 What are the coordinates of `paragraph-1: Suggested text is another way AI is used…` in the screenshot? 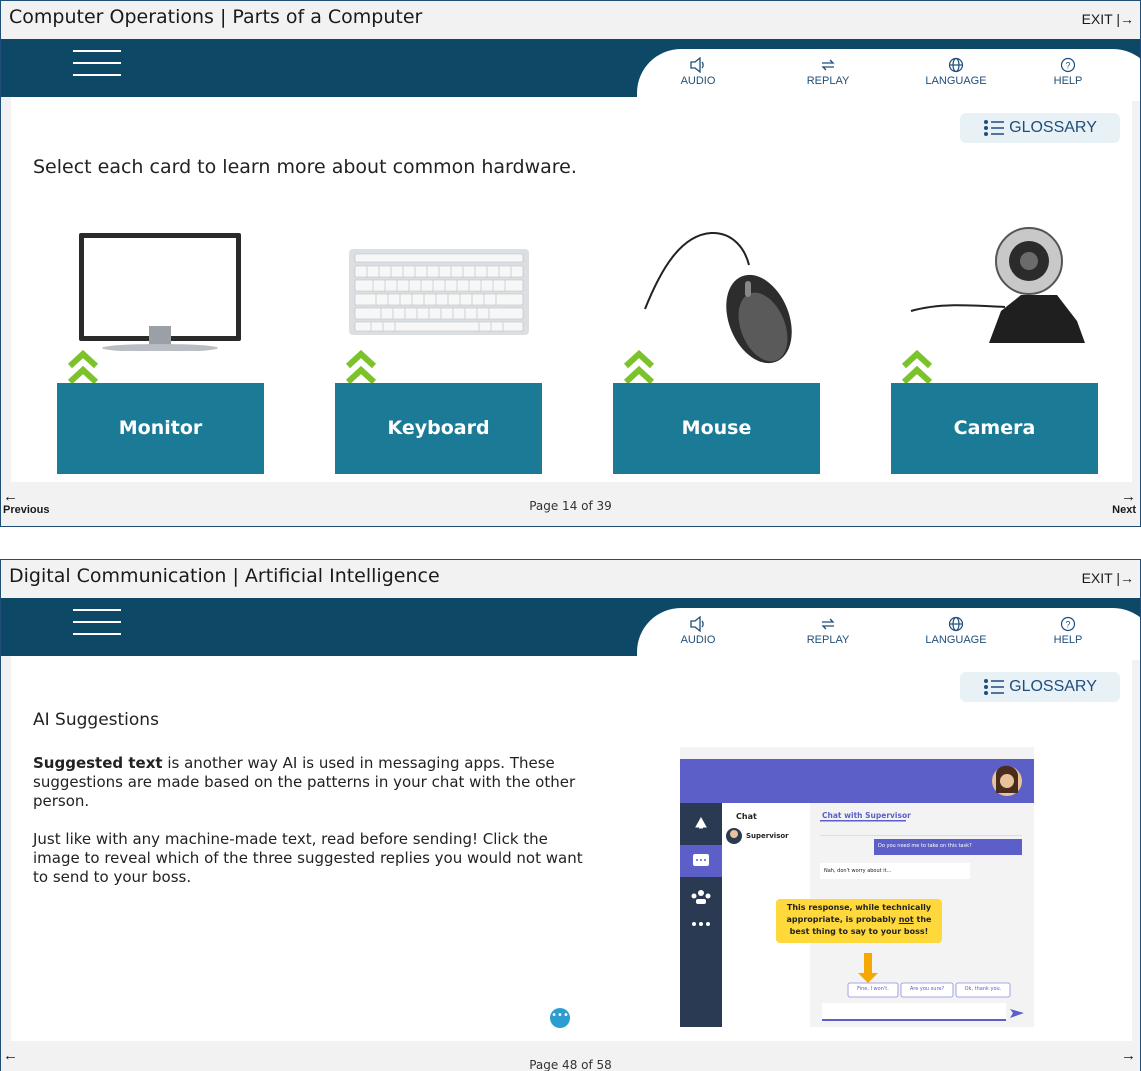 It's located at (313, 782).